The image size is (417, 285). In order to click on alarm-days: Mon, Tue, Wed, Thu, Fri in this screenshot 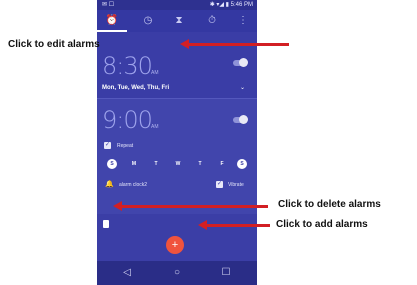, I will do `click(136, 88)`.